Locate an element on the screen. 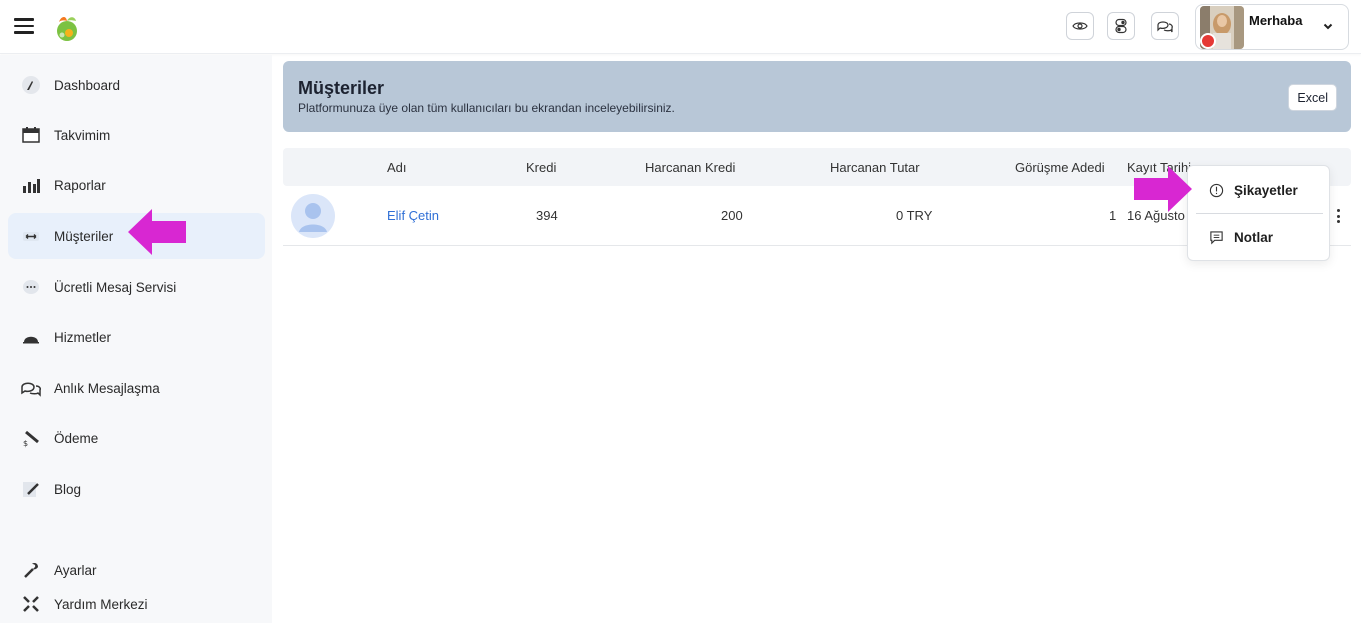  services-icon is located at coordinates (31, 337).